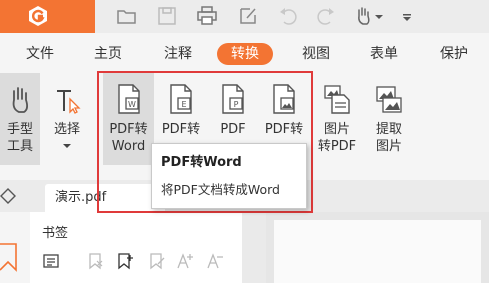 The image size is (489, 283). I want to click on menu-protect: 保护, so click(454, 54).